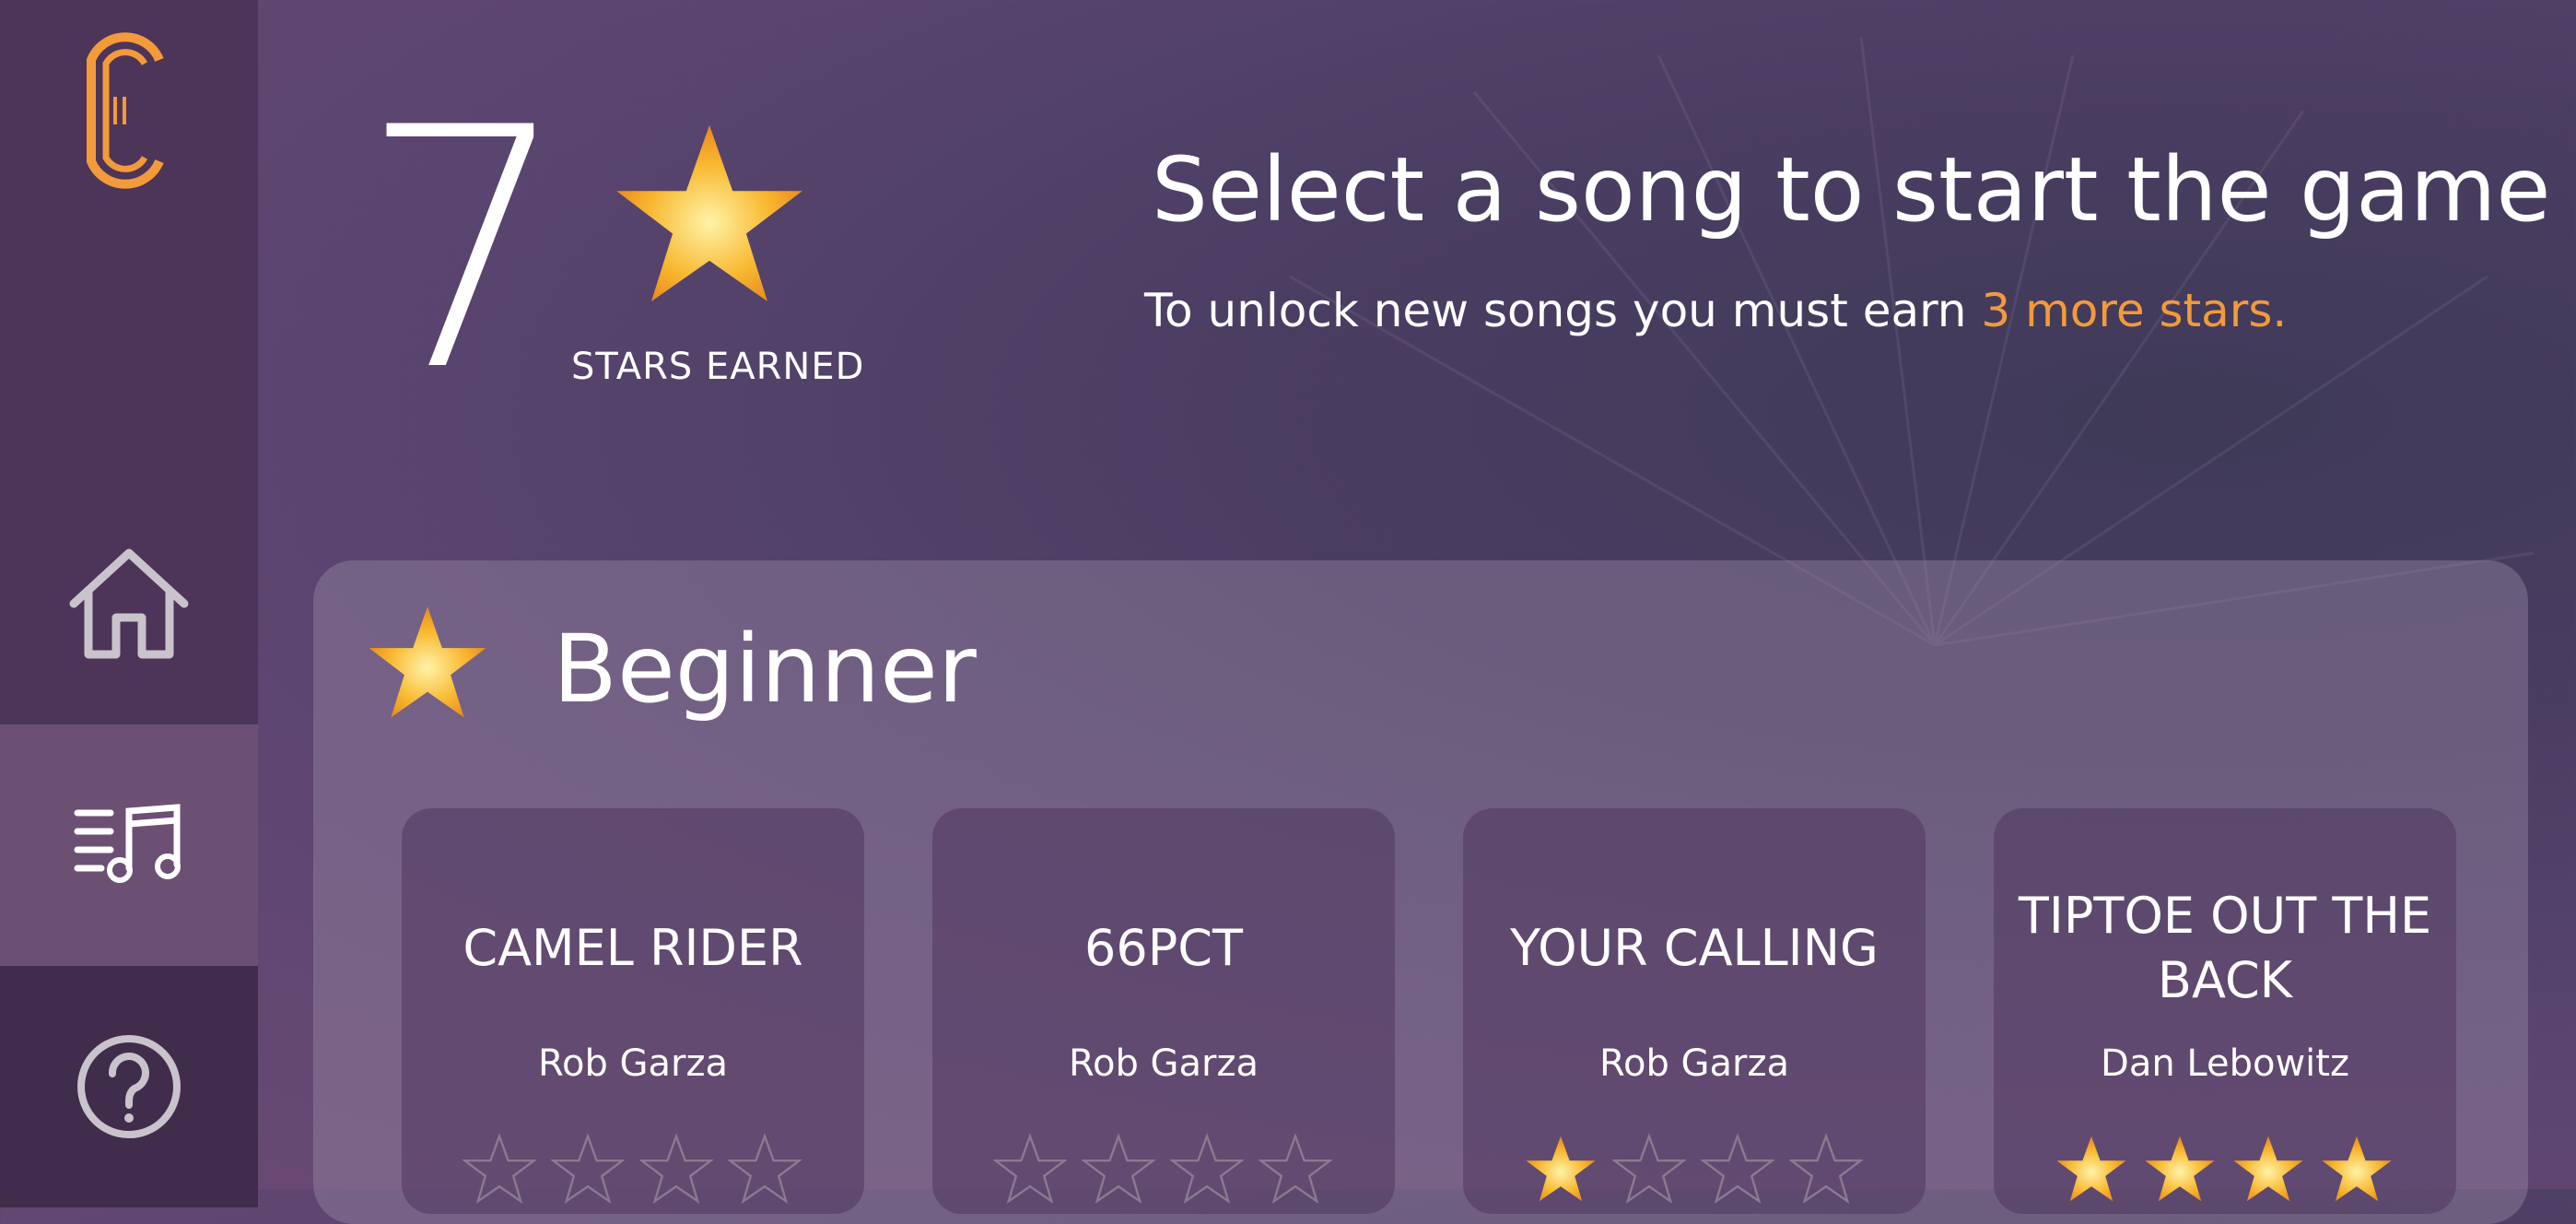  I want to click on stars-earned-label: STARS EARNED, so click(718, 367).